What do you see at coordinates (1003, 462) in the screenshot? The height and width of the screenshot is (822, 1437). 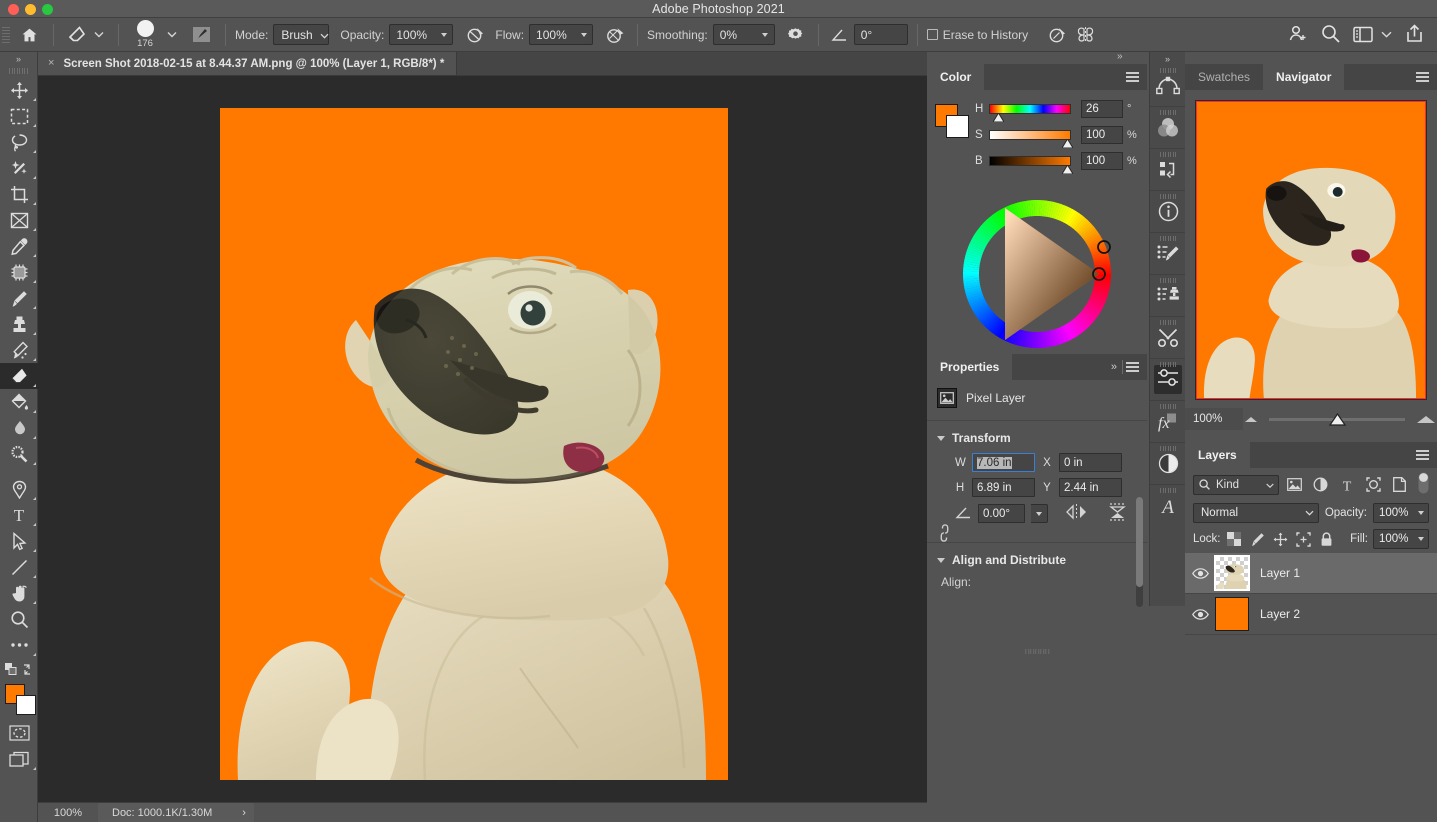 I see `width-input: 7.06 in` at bounding box center [1003, 462].